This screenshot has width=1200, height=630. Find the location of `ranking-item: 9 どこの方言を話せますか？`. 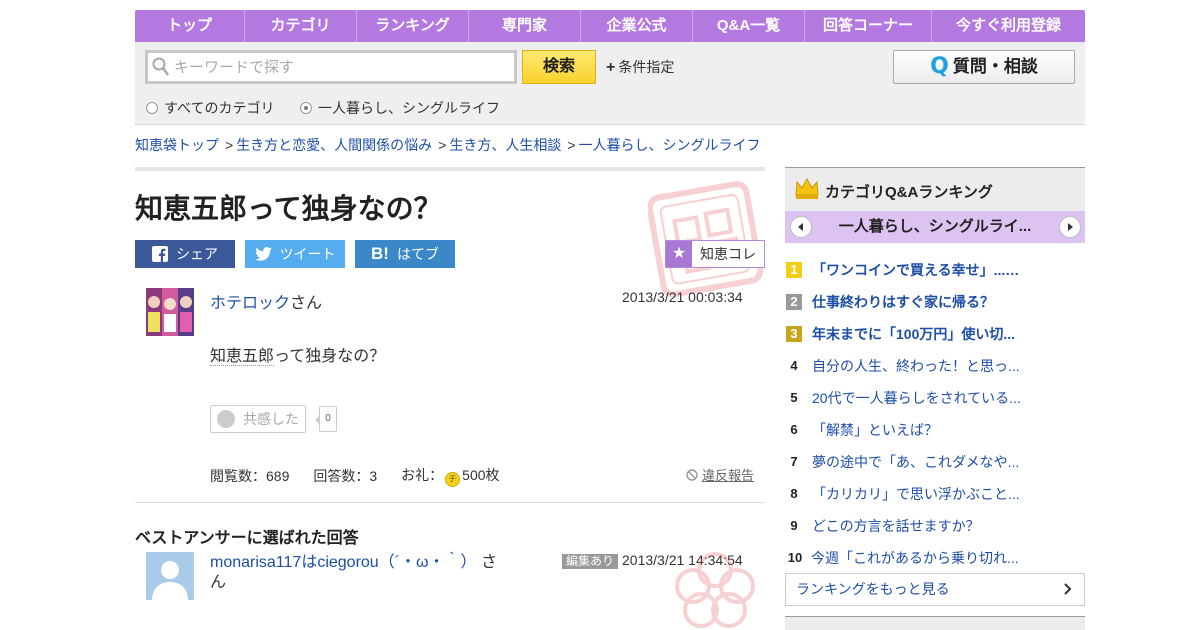

ranking-item: 9 どこの方言を話せますか？ is located at coordinates (935, 526).